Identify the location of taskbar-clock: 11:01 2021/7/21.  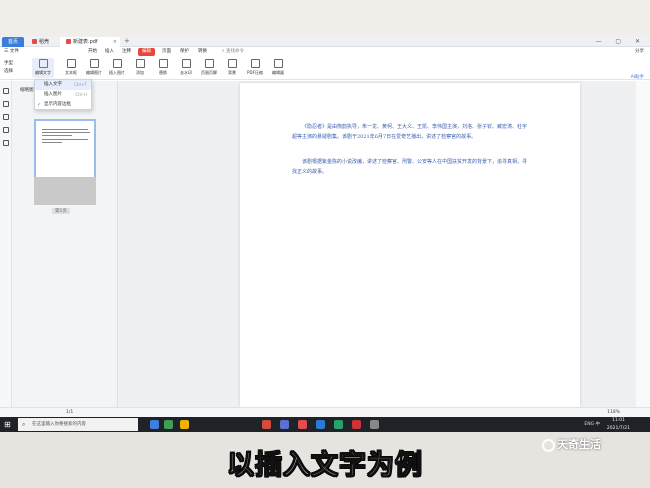
(618, 424).